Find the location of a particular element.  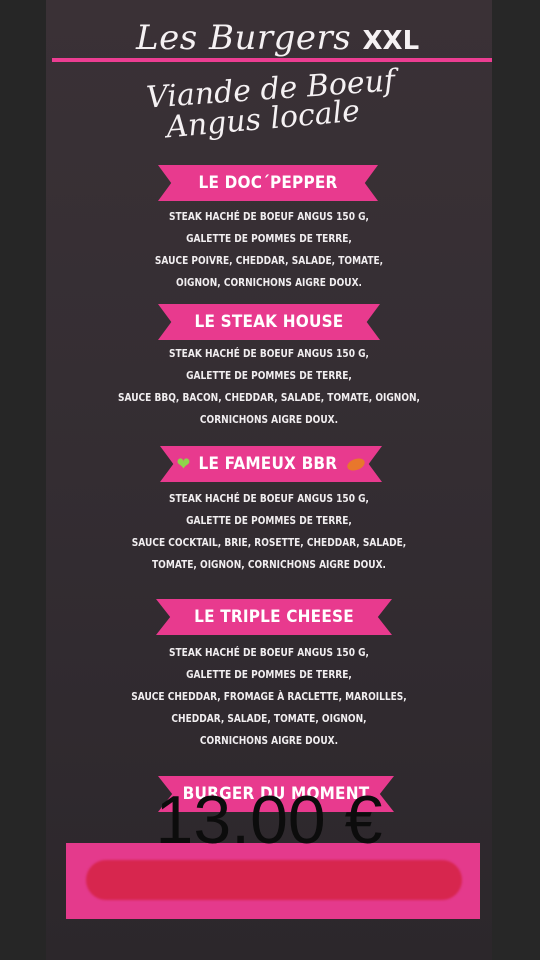

price-overlay: 13.00 € is located at coordinates (269, 820).